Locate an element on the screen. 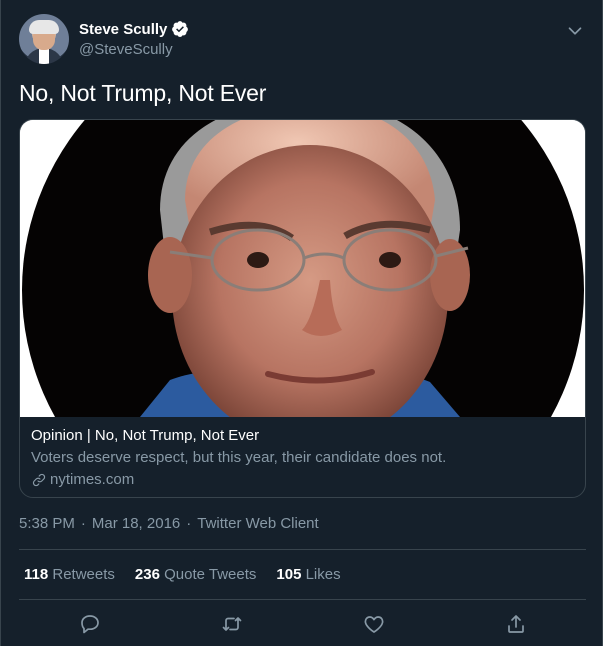 This screenshot has height=646, width=603. card-domain: nytimes.com is located at coordinates (302, 480).